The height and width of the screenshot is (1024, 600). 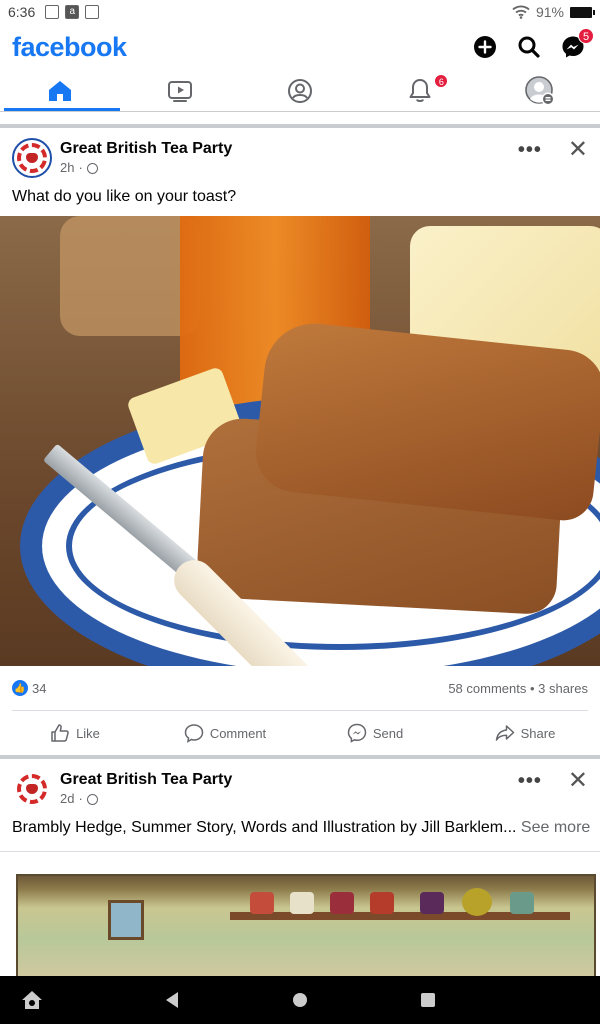 I want to click on search-icon, so click(x=529, y=47).